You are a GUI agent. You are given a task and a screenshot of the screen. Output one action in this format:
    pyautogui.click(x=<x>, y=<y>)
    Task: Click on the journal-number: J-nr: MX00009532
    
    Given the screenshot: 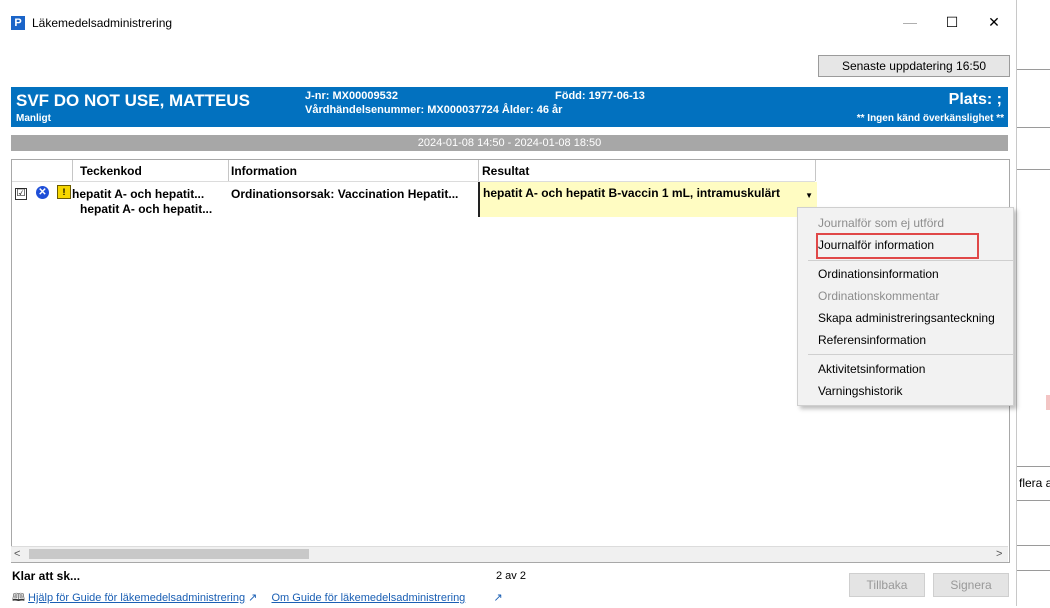 What is the action you would take?
    pyautogui.click(x=351, y=96)
    